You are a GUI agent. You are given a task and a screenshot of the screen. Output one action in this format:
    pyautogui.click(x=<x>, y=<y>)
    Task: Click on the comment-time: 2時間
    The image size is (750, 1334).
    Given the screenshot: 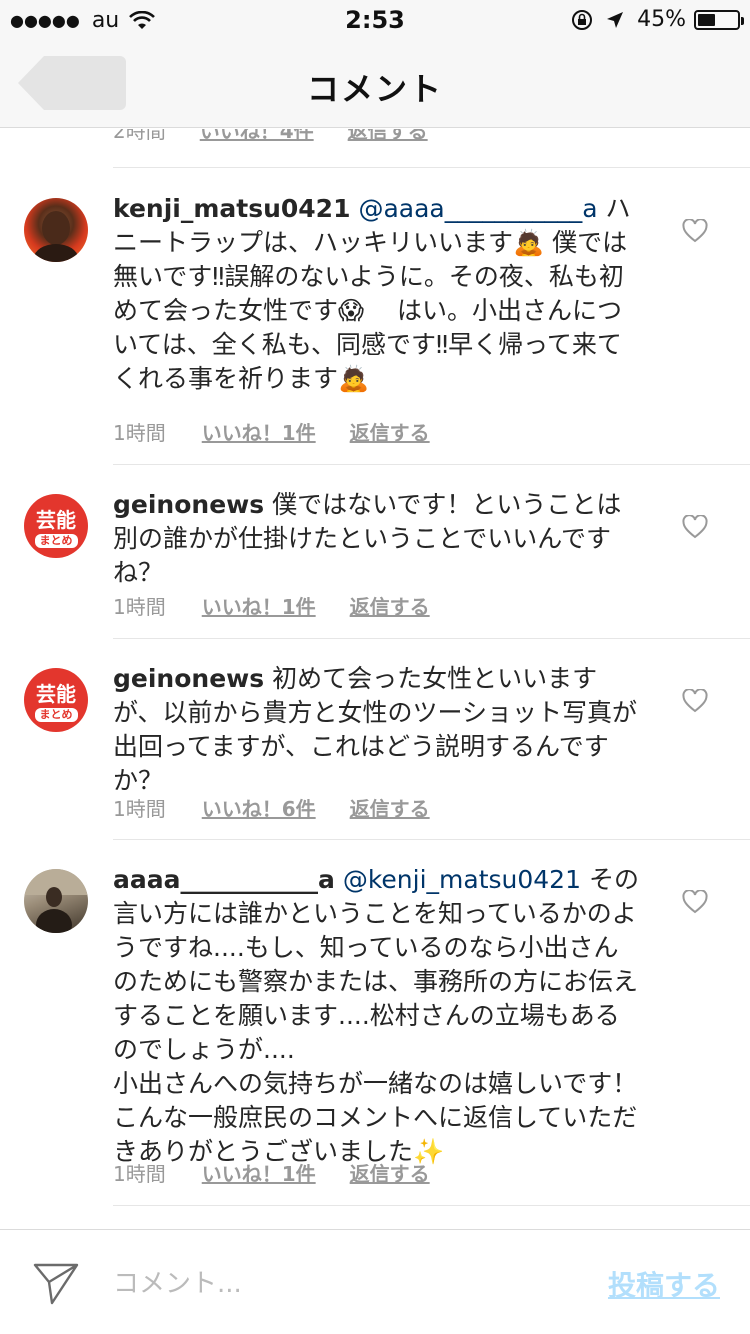 What is the action you would take?
    pyautogui.click(x=139, y=136)
    